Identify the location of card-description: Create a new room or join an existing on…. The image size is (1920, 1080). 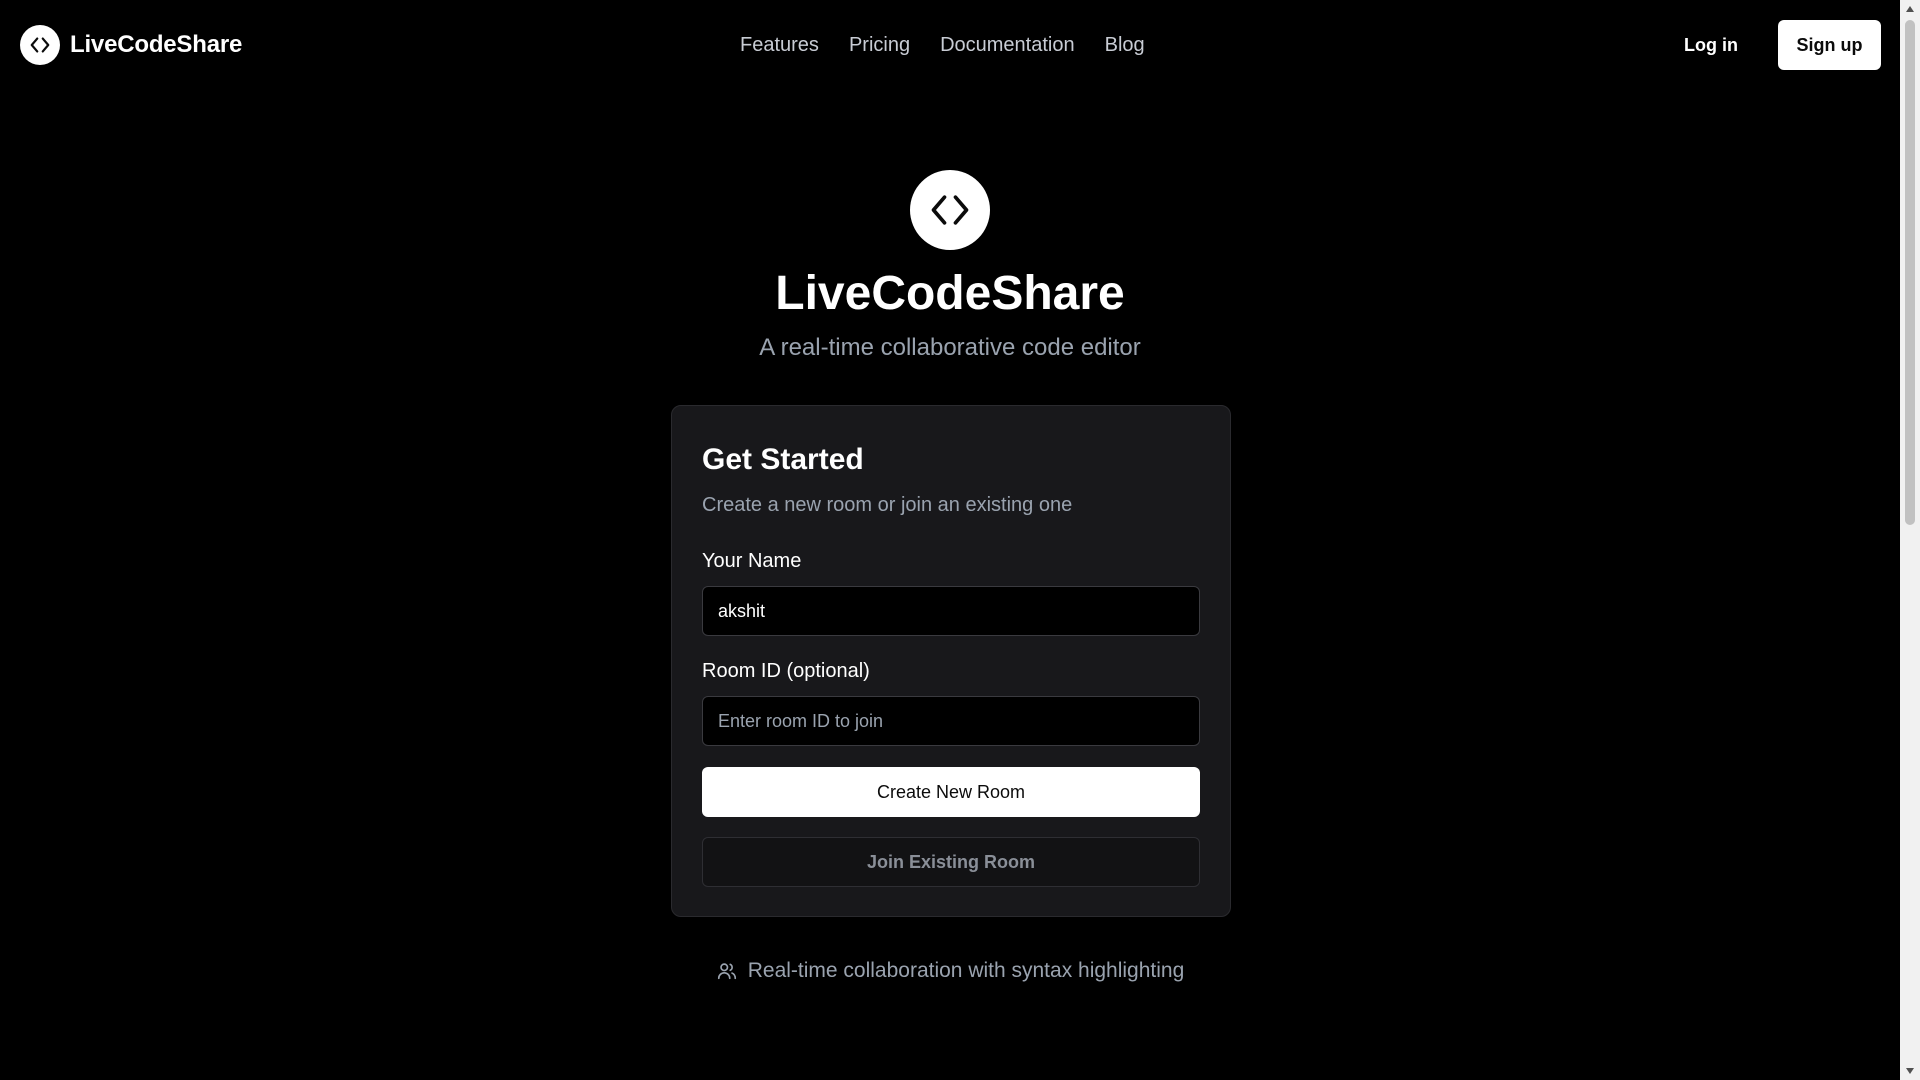
(887, 505).